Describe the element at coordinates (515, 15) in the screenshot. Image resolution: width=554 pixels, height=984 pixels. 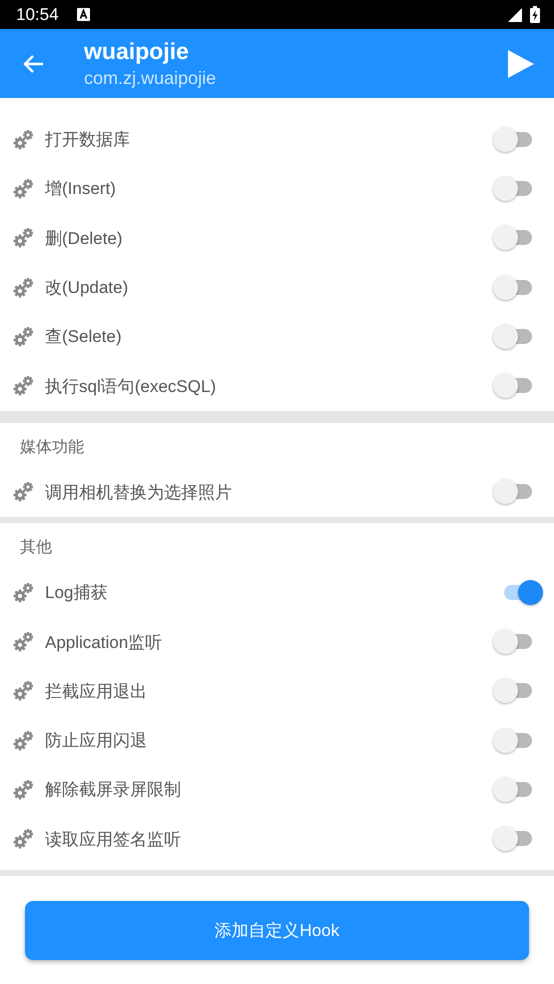
I see `signal-icon` at that location.